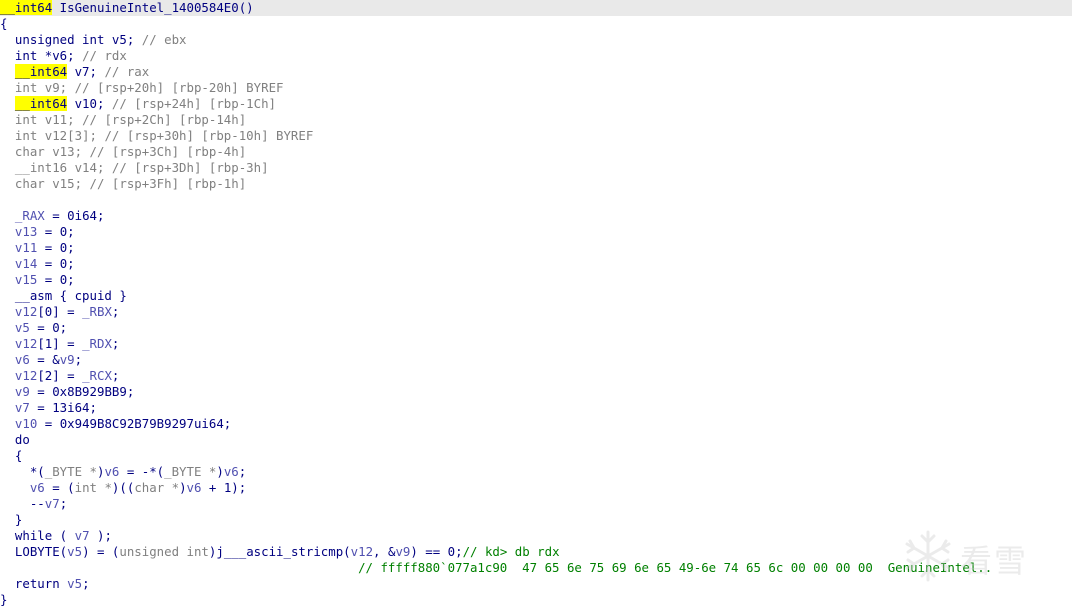 The height and width of the screenshot is (610, 1072). What do you see at coordinates (3, 23) in the screenshot?
I see `code-token: {` at bounding box center [3, 23].